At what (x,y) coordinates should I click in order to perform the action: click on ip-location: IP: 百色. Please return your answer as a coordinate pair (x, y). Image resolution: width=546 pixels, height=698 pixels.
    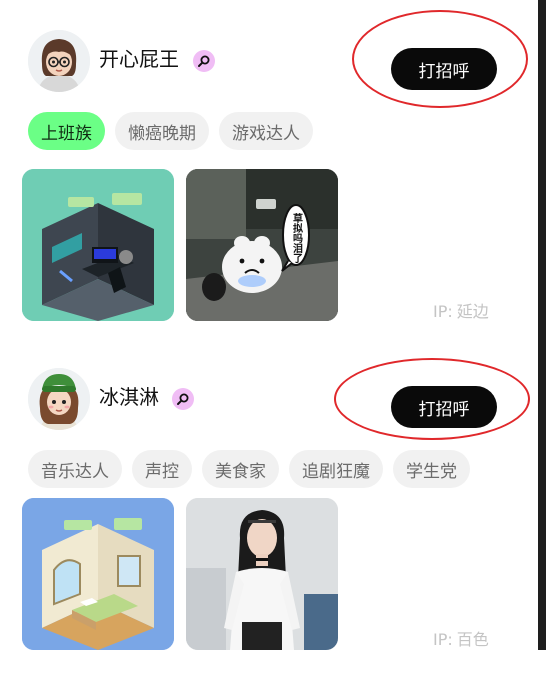
    Looking at the image, I should click on (461, 638).